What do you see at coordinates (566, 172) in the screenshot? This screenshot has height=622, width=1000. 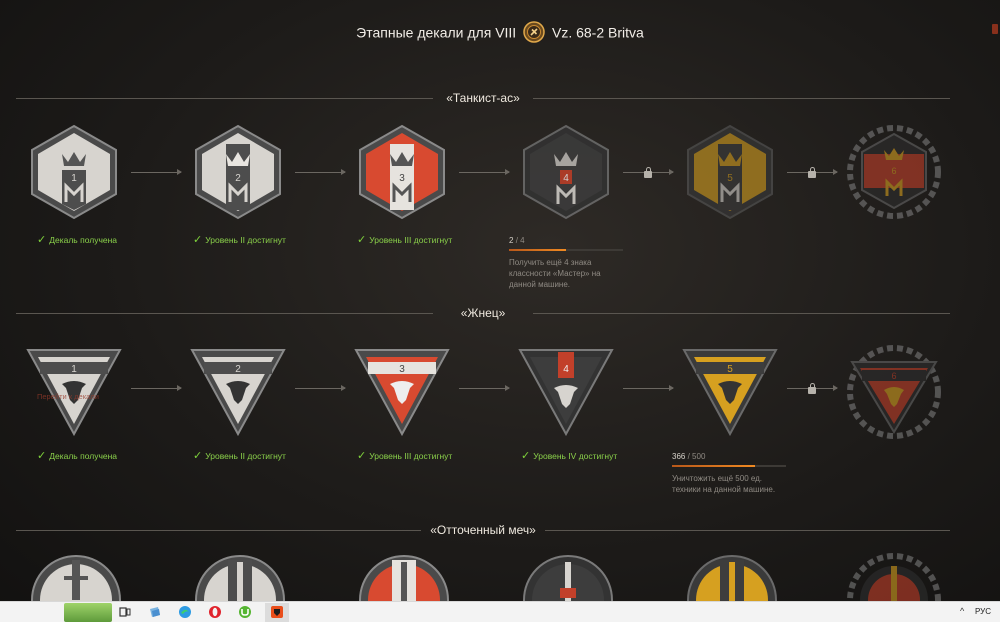 I see `ace-stage-4-badge: 4` at bounding box center [566, 172].